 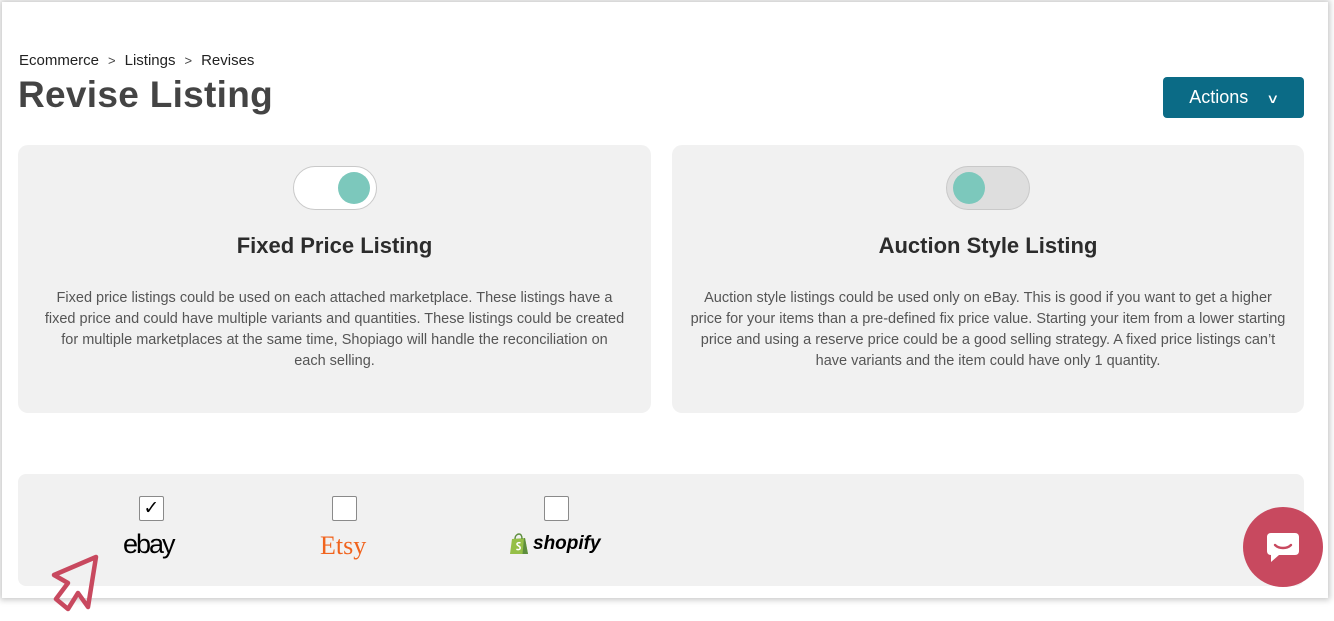 What do you see at coordinates (557, 508) in the screenshot?
I see `shopify-checkbox` at bounding box center [557, 508].